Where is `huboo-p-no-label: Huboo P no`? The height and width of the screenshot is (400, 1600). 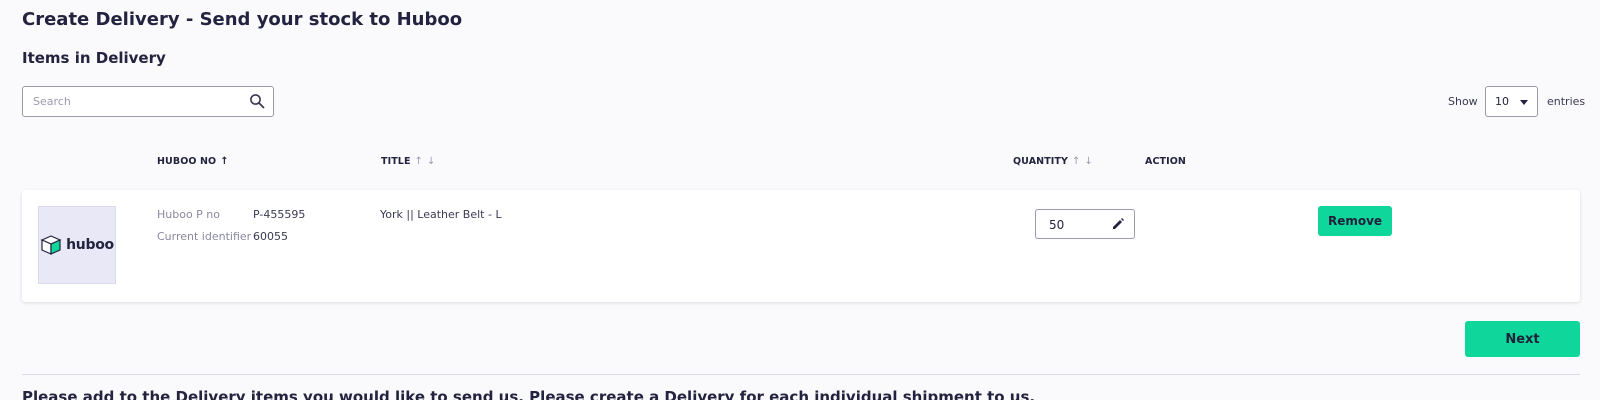 huboo-p-no-label: Huboo P no is located at coordinates (189, 214).